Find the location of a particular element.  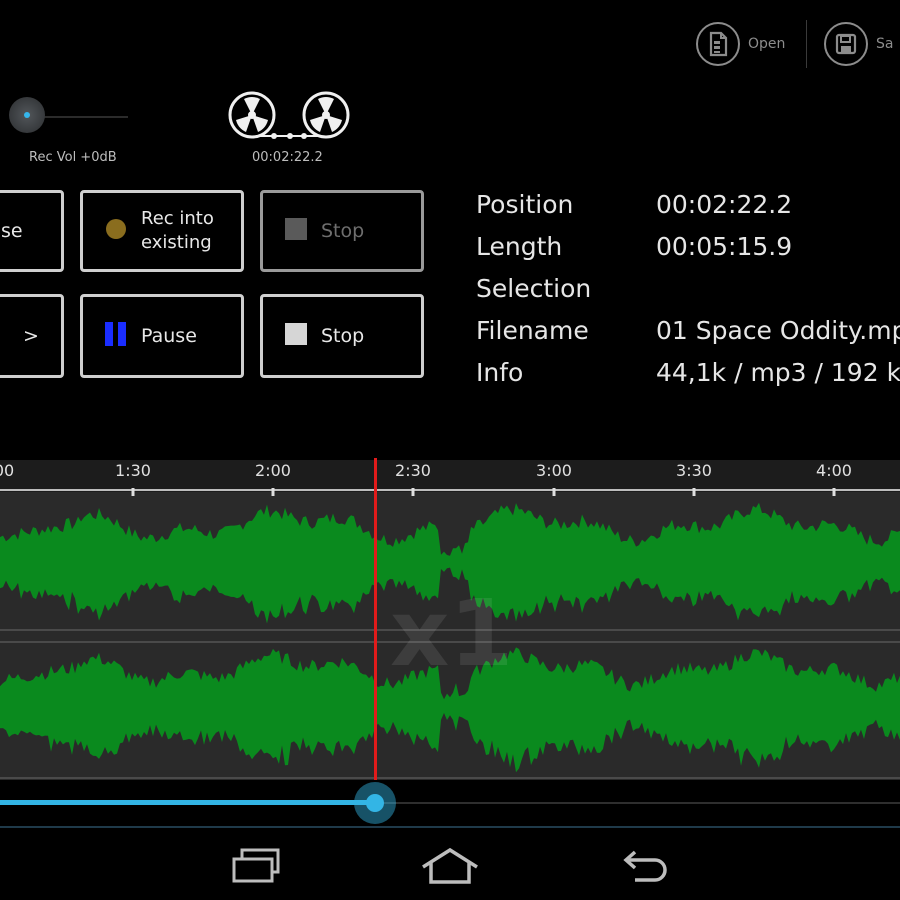

length-value: 00:05:15.9 is located at coordinates (724, 246).